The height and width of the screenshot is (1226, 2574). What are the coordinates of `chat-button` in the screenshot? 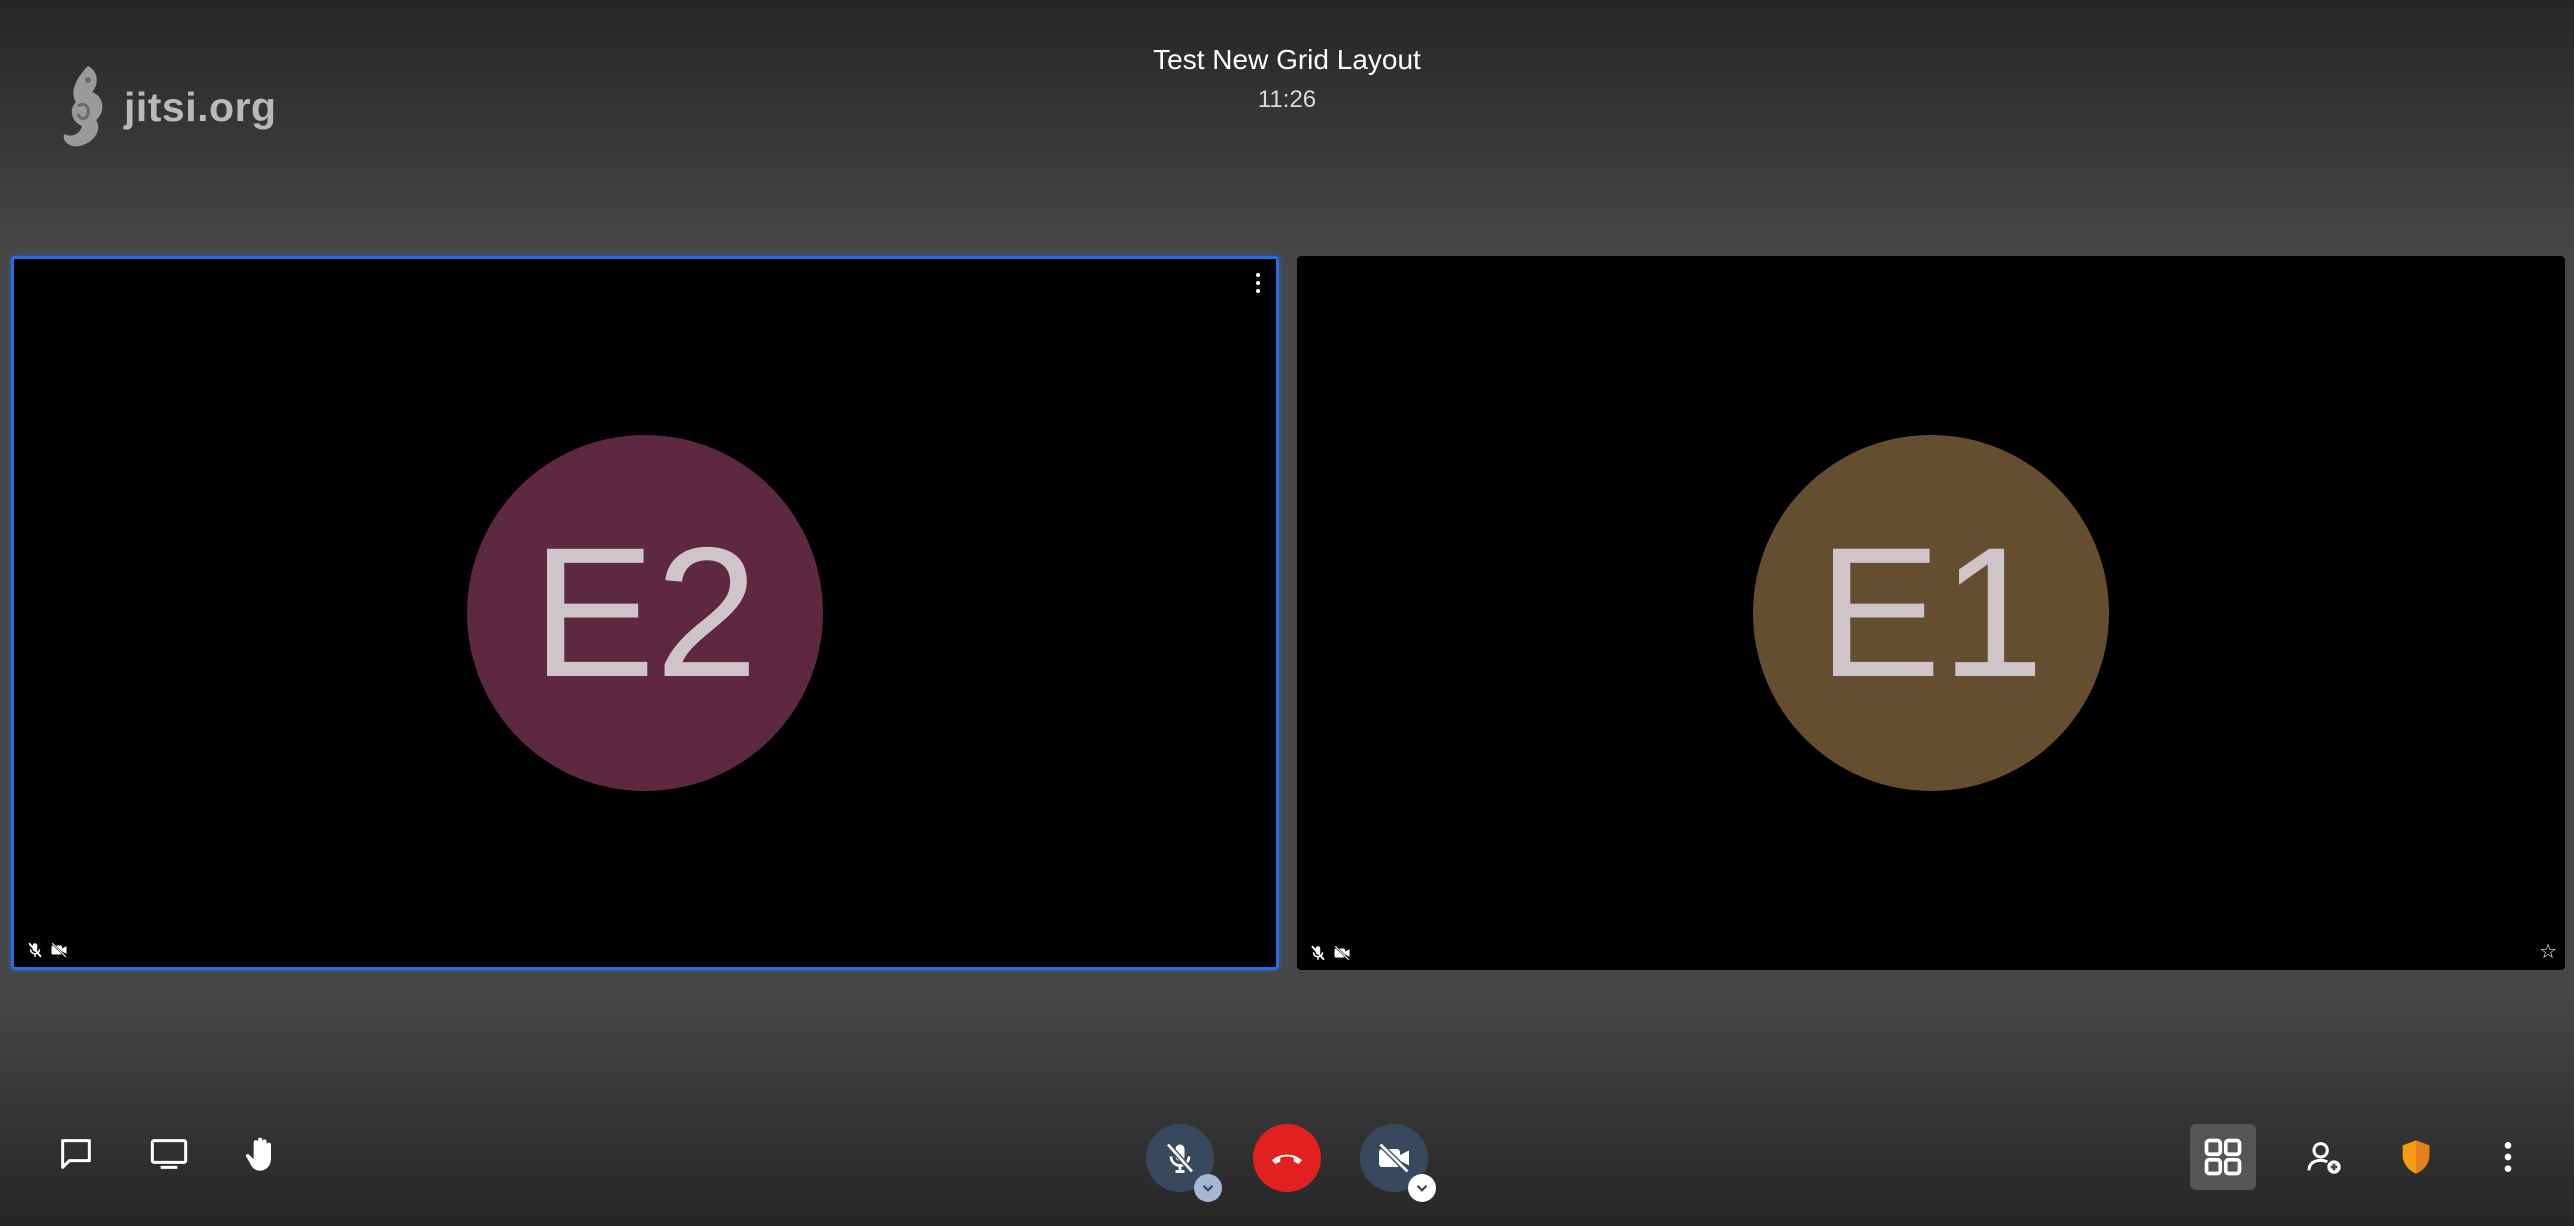 It's located at (76, 1154).